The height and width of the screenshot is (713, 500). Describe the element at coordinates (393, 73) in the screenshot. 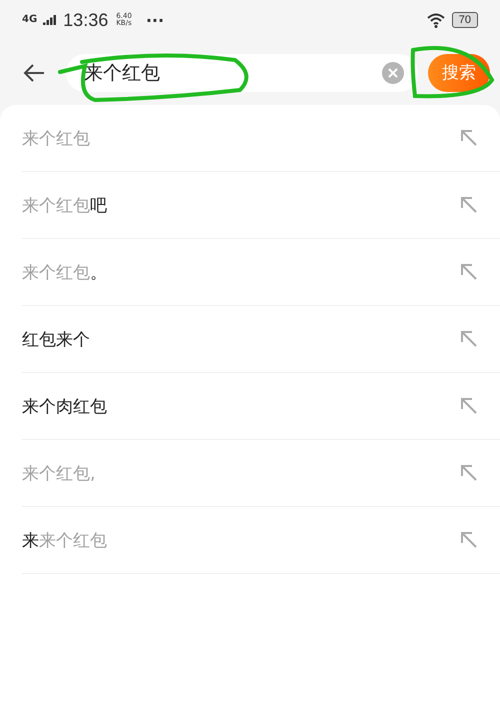

I see `clear-icon` at that location.